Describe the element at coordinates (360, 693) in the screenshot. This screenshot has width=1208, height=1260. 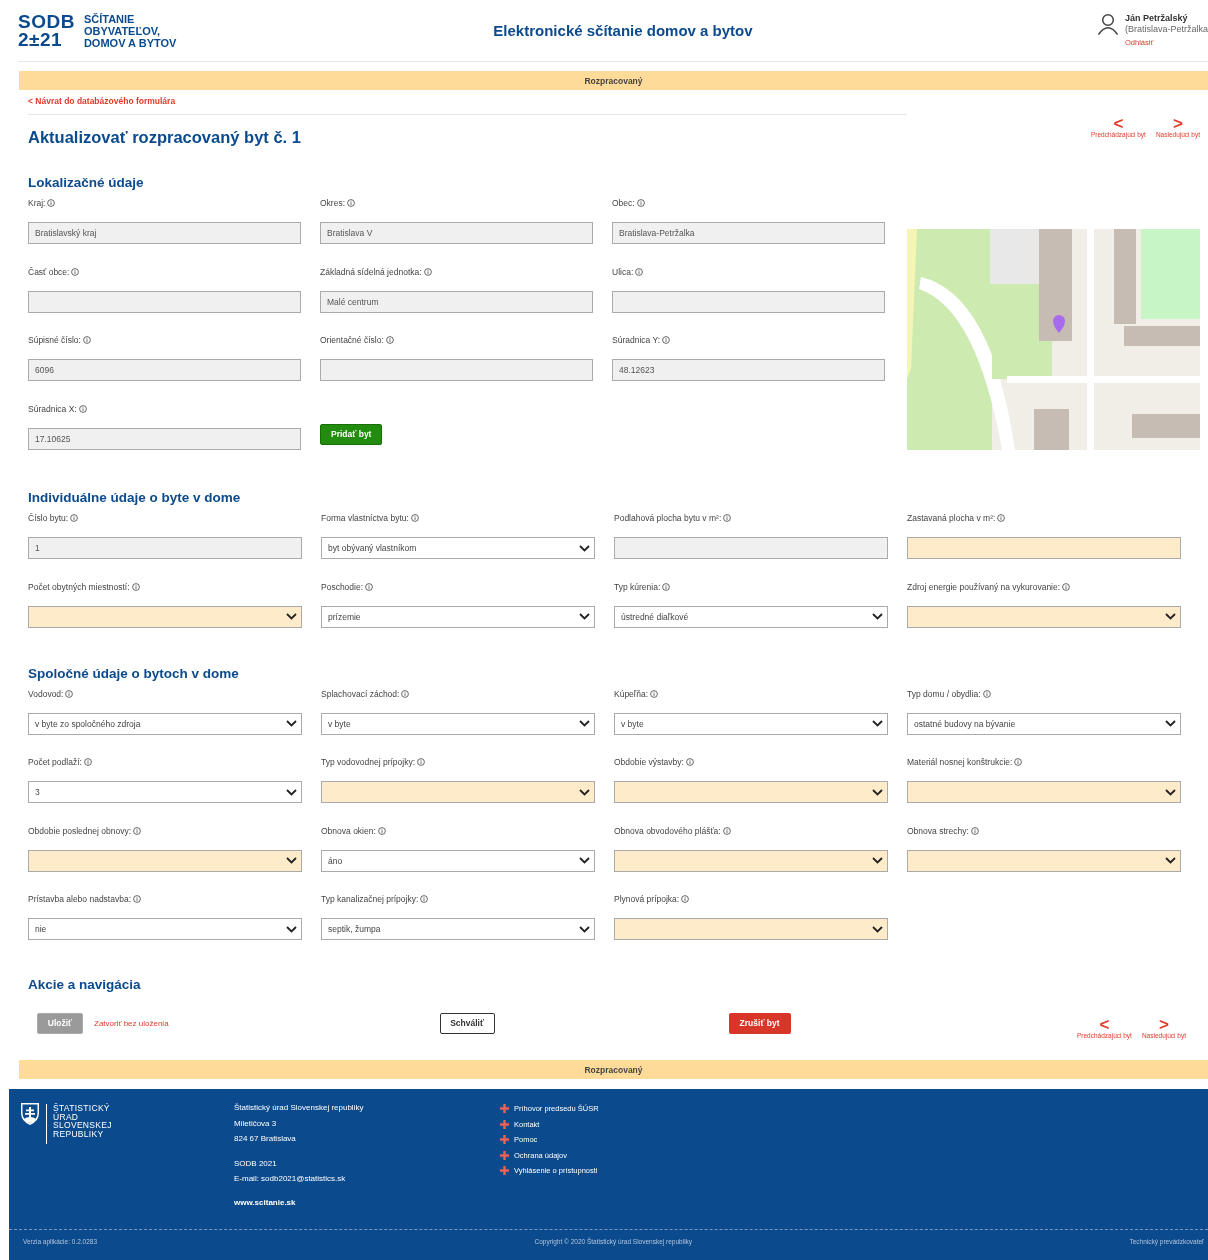
I see `field-label: Splachovací záchod:` at that location.